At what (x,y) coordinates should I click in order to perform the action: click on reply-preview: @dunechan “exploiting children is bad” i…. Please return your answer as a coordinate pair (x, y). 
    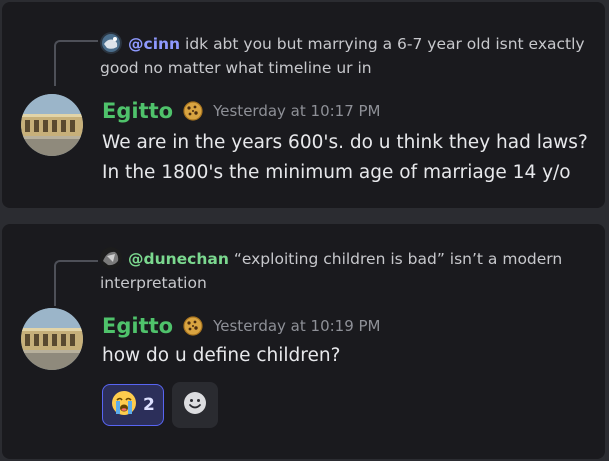
    Looking at the image, I should click on (345, 271).